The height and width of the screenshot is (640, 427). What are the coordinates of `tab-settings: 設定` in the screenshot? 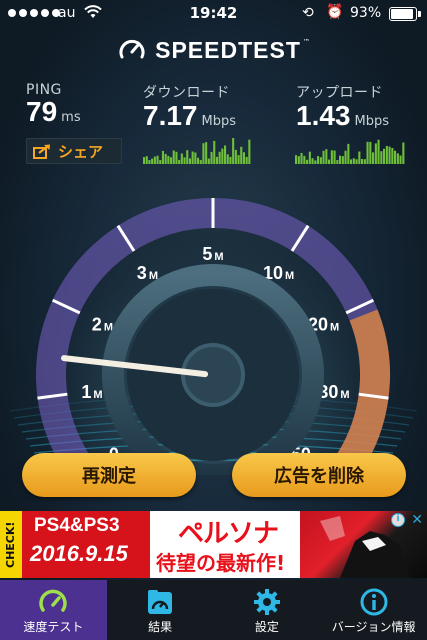 It's located at (267, 610).